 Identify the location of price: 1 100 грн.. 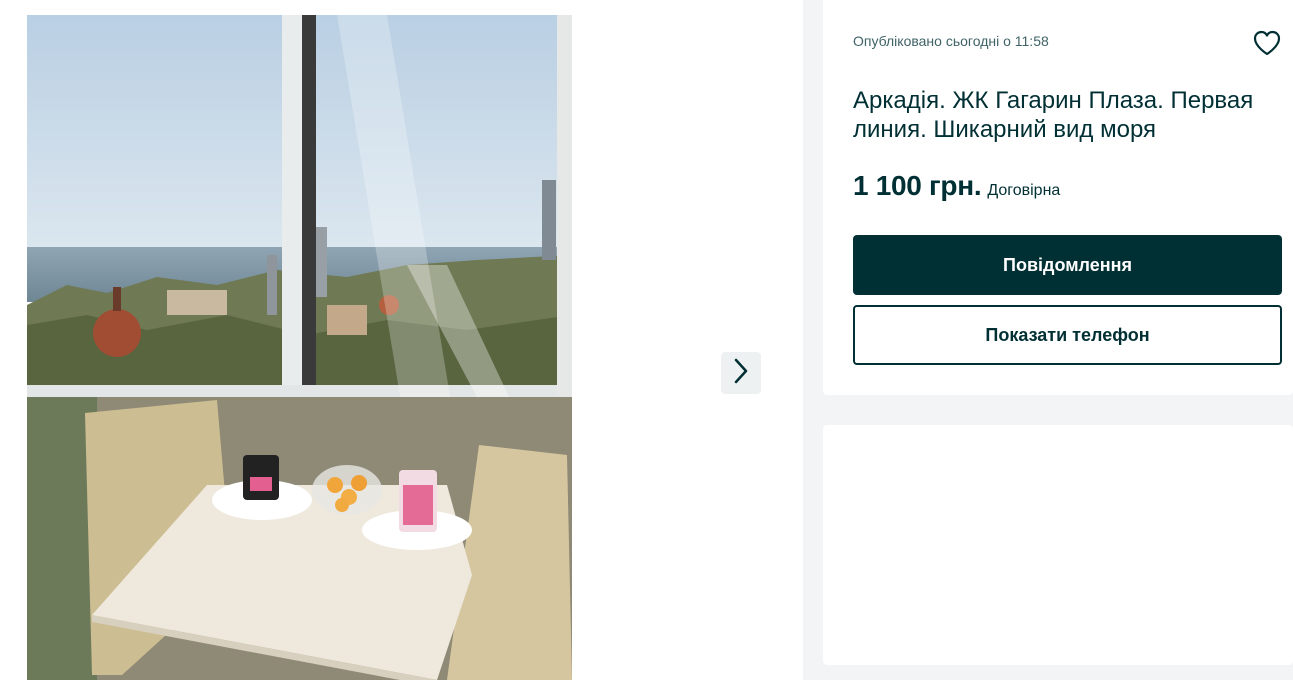
(917, 185).